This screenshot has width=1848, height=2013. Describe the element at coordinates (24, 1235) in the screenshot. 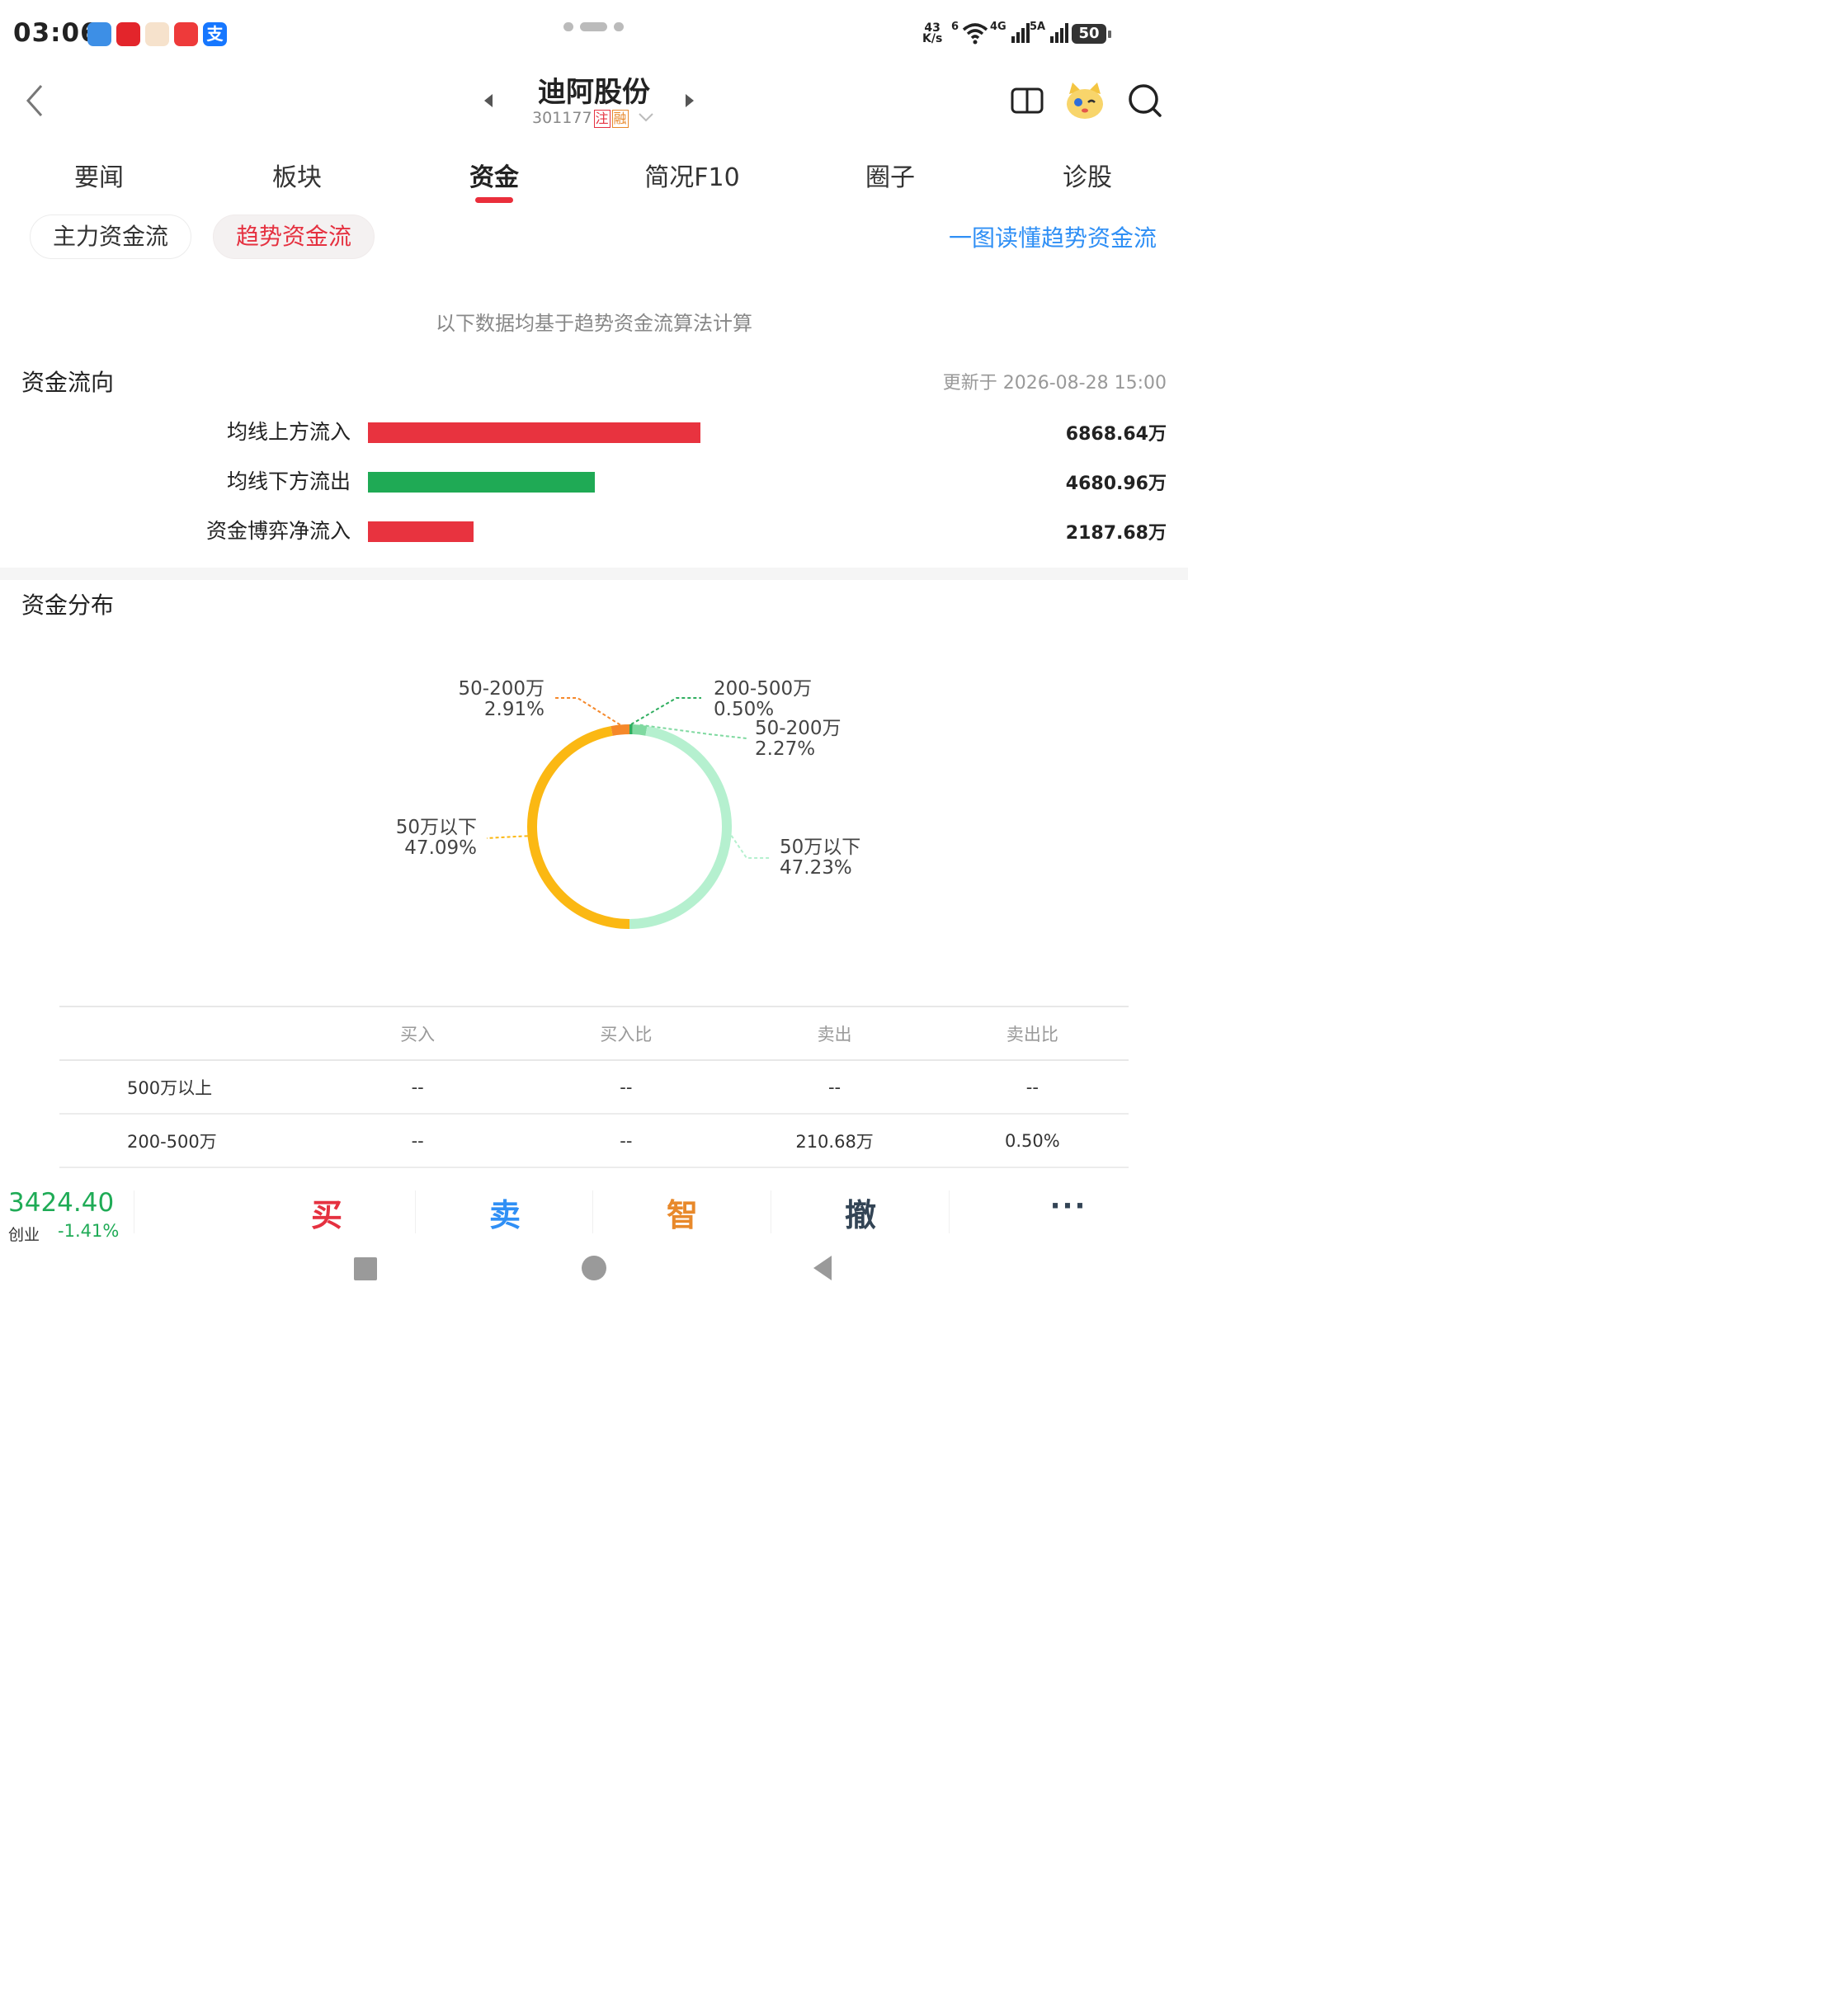

I see `index-name: 创业` at that location.